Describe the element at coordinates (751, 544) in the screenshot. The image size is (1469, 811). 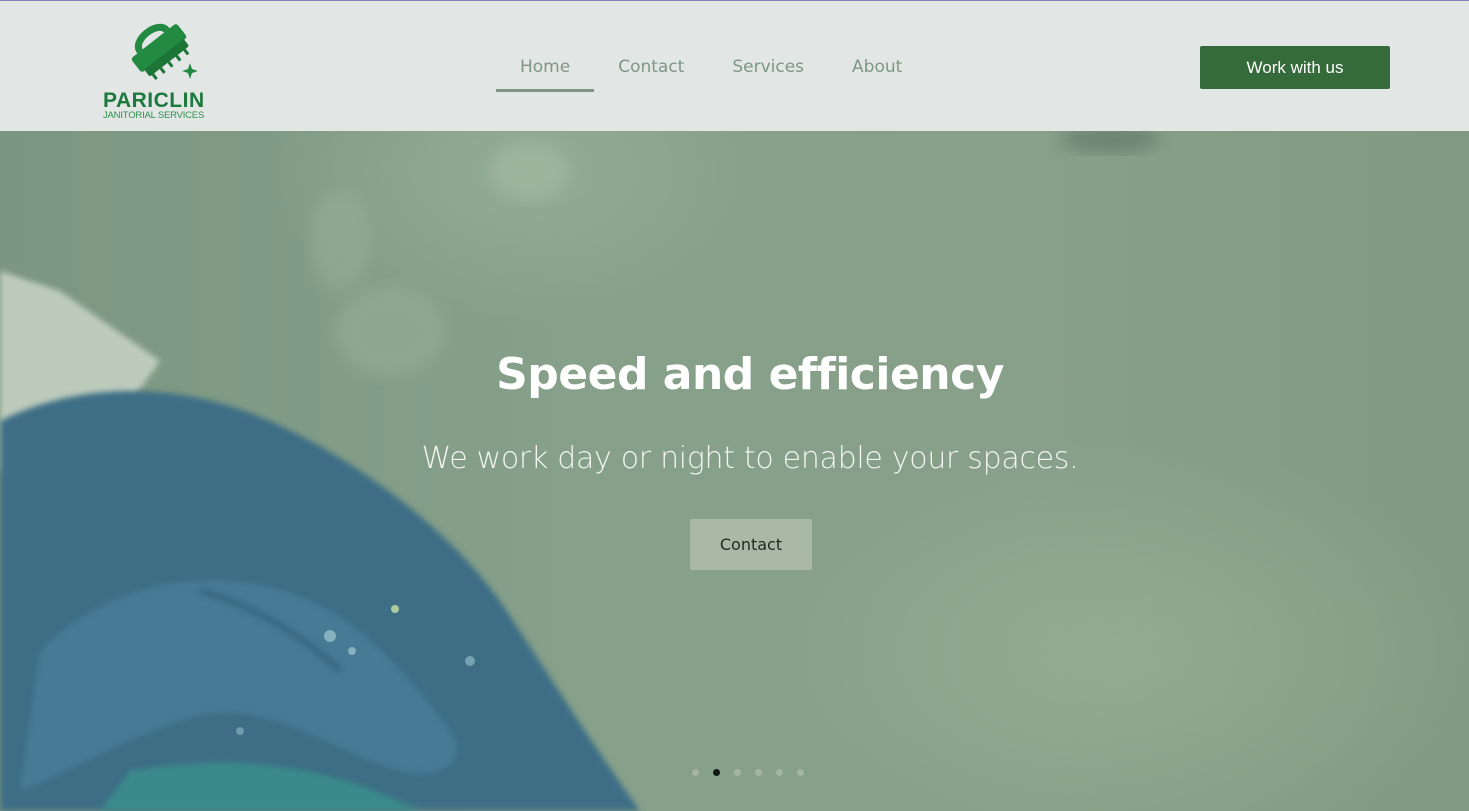
I see `hero-contact-button: Contact` at that location.